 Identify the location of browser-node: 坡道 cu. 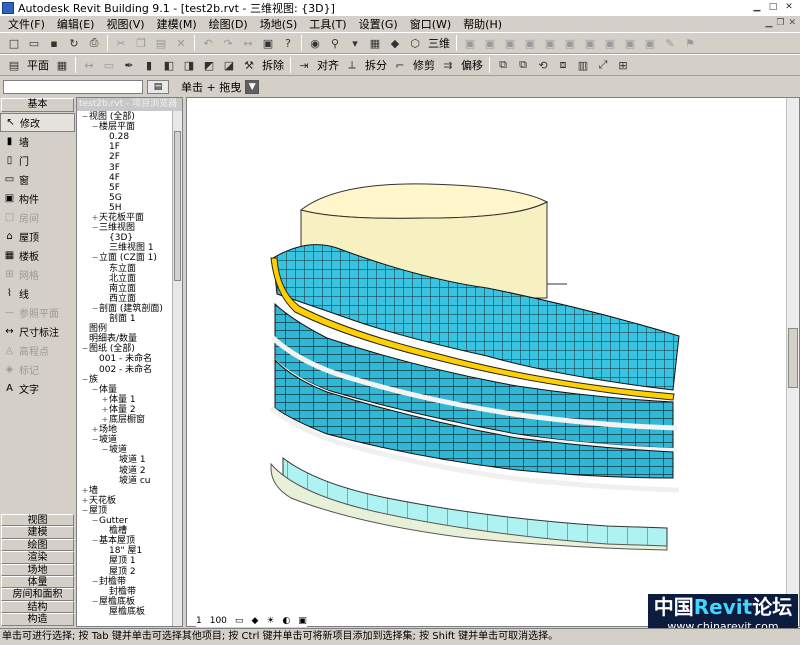
(131, 481).